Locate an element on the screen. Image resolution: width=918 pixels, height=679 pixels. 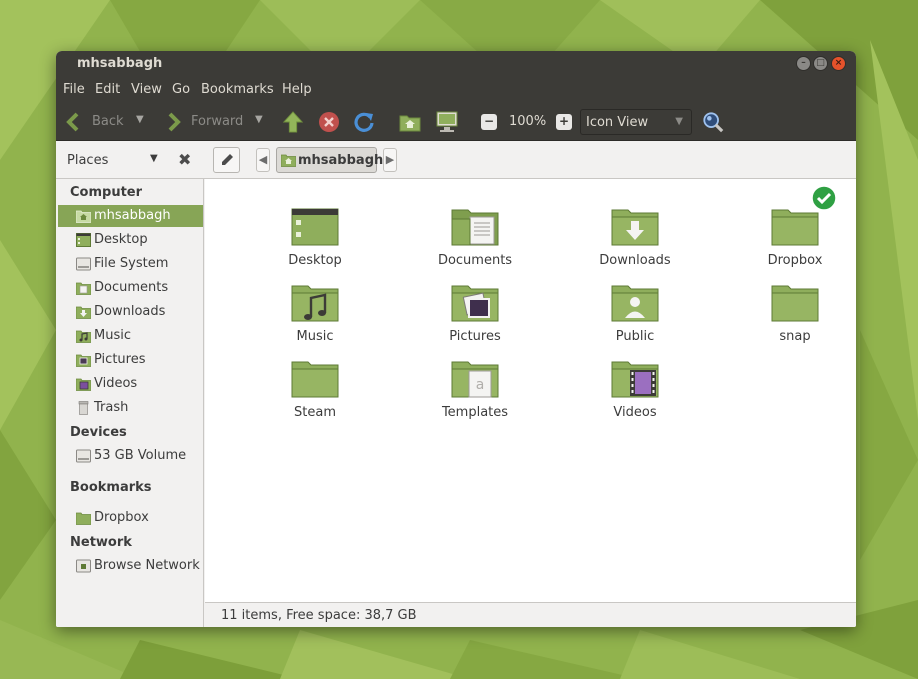
file-item-dropbox: Dropbox is located at coordinates (793, 230).